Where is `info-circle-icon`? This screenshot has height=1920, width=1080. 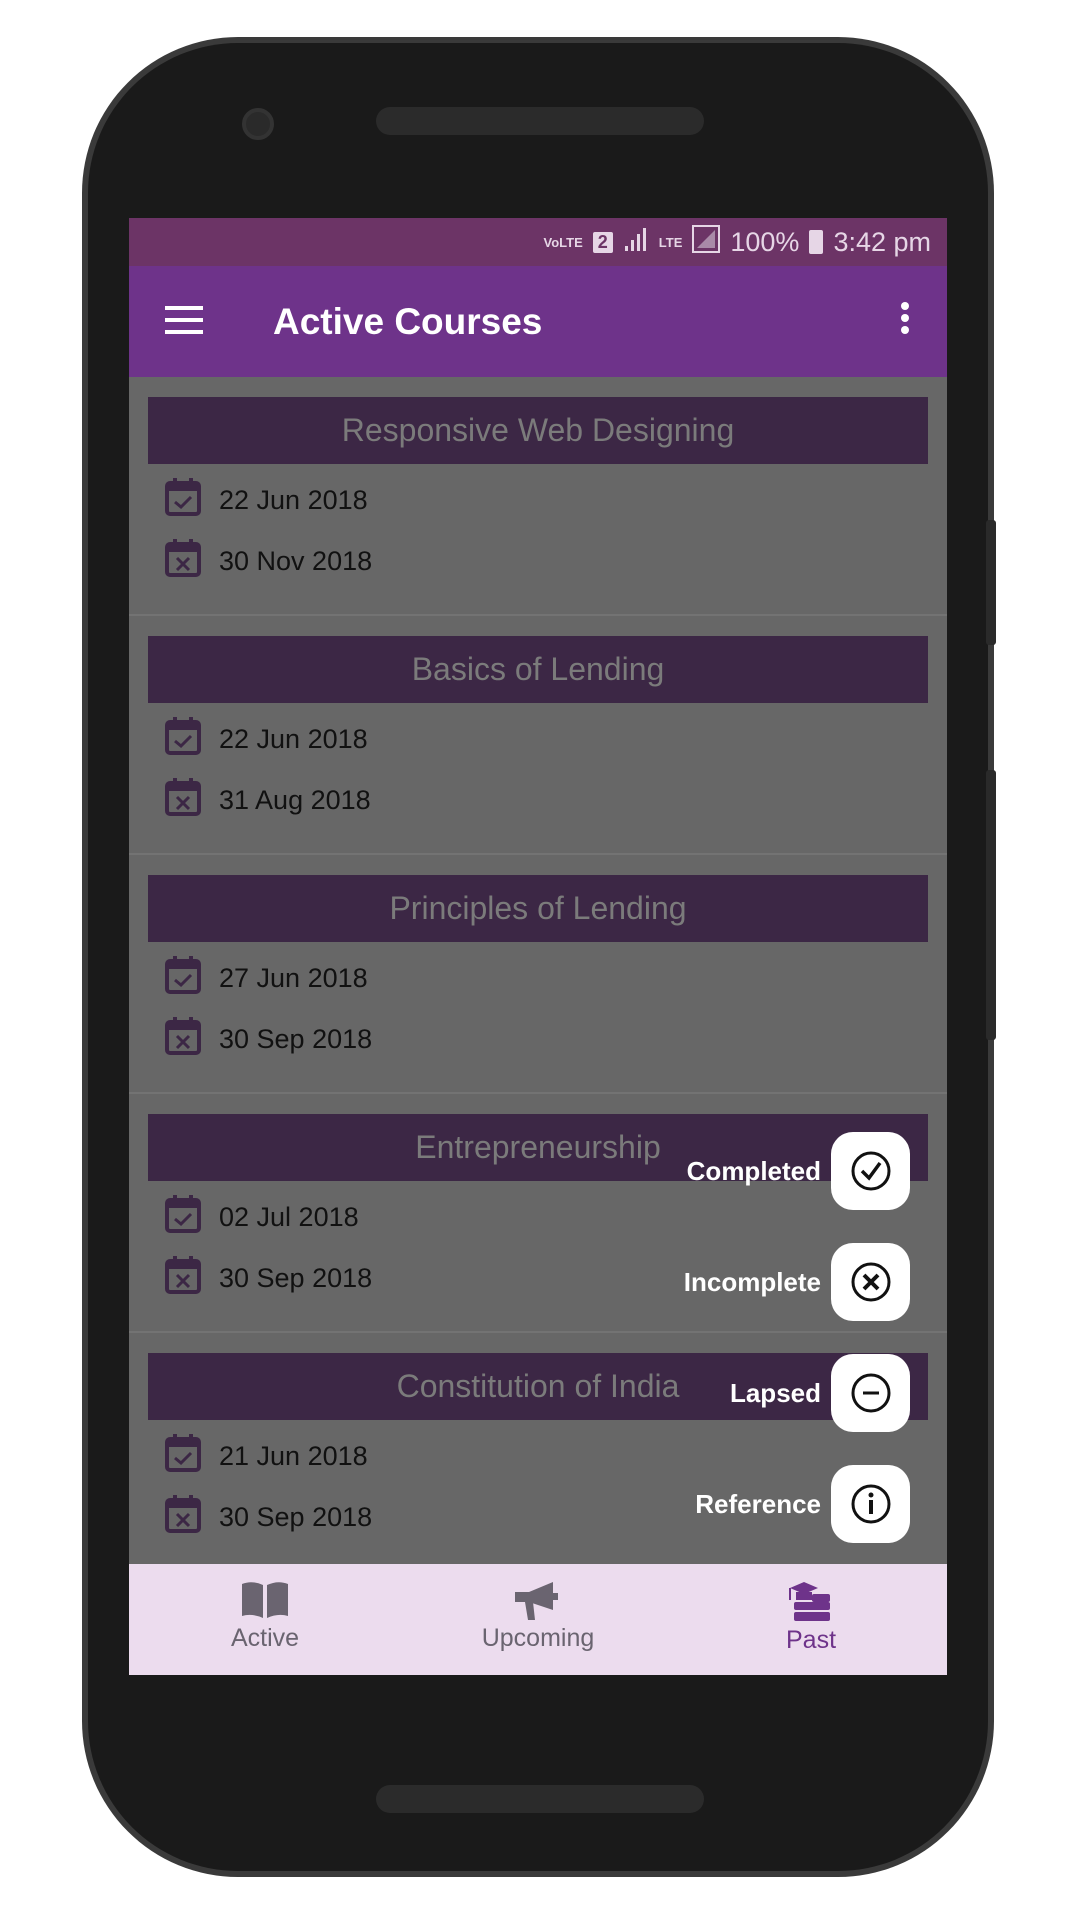 info-circle-icon is located at coordinates (870, 1504).